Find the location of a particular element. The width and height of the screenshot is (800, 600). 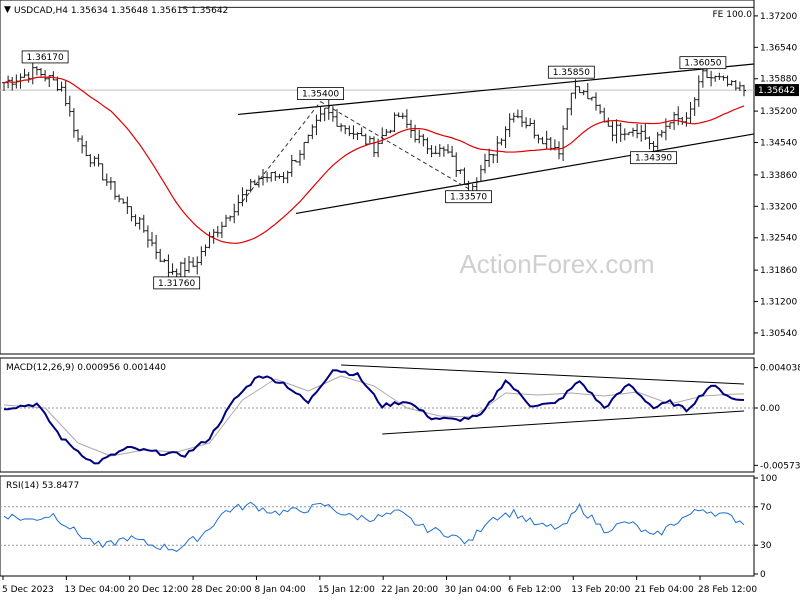

price-tick-label: 1.35200 is located at coordinates (778, 112).